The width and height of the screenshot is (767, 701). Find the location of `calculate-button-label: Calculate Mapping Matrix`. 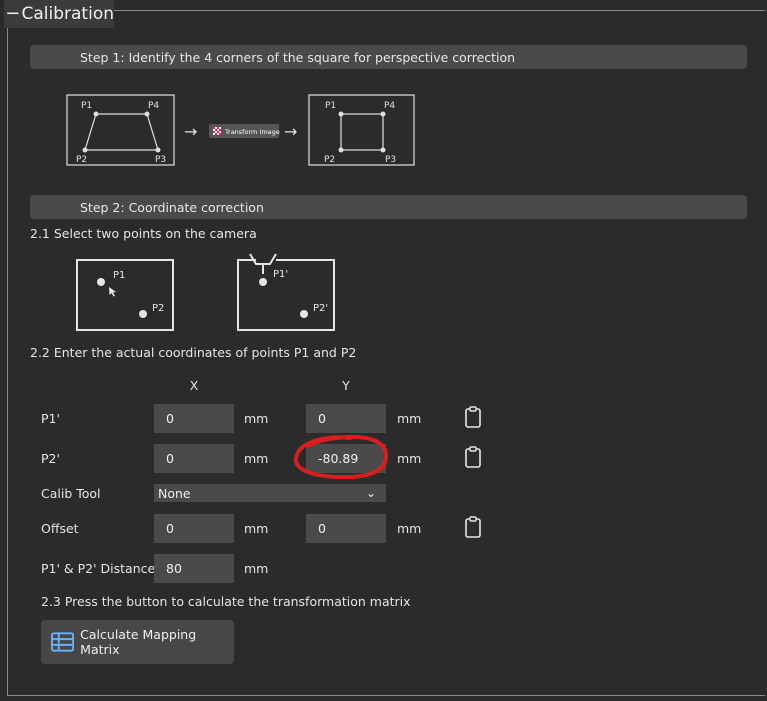

calculate-button-label: Calculate Mapping Matrix is located at coordinates (138, 642).